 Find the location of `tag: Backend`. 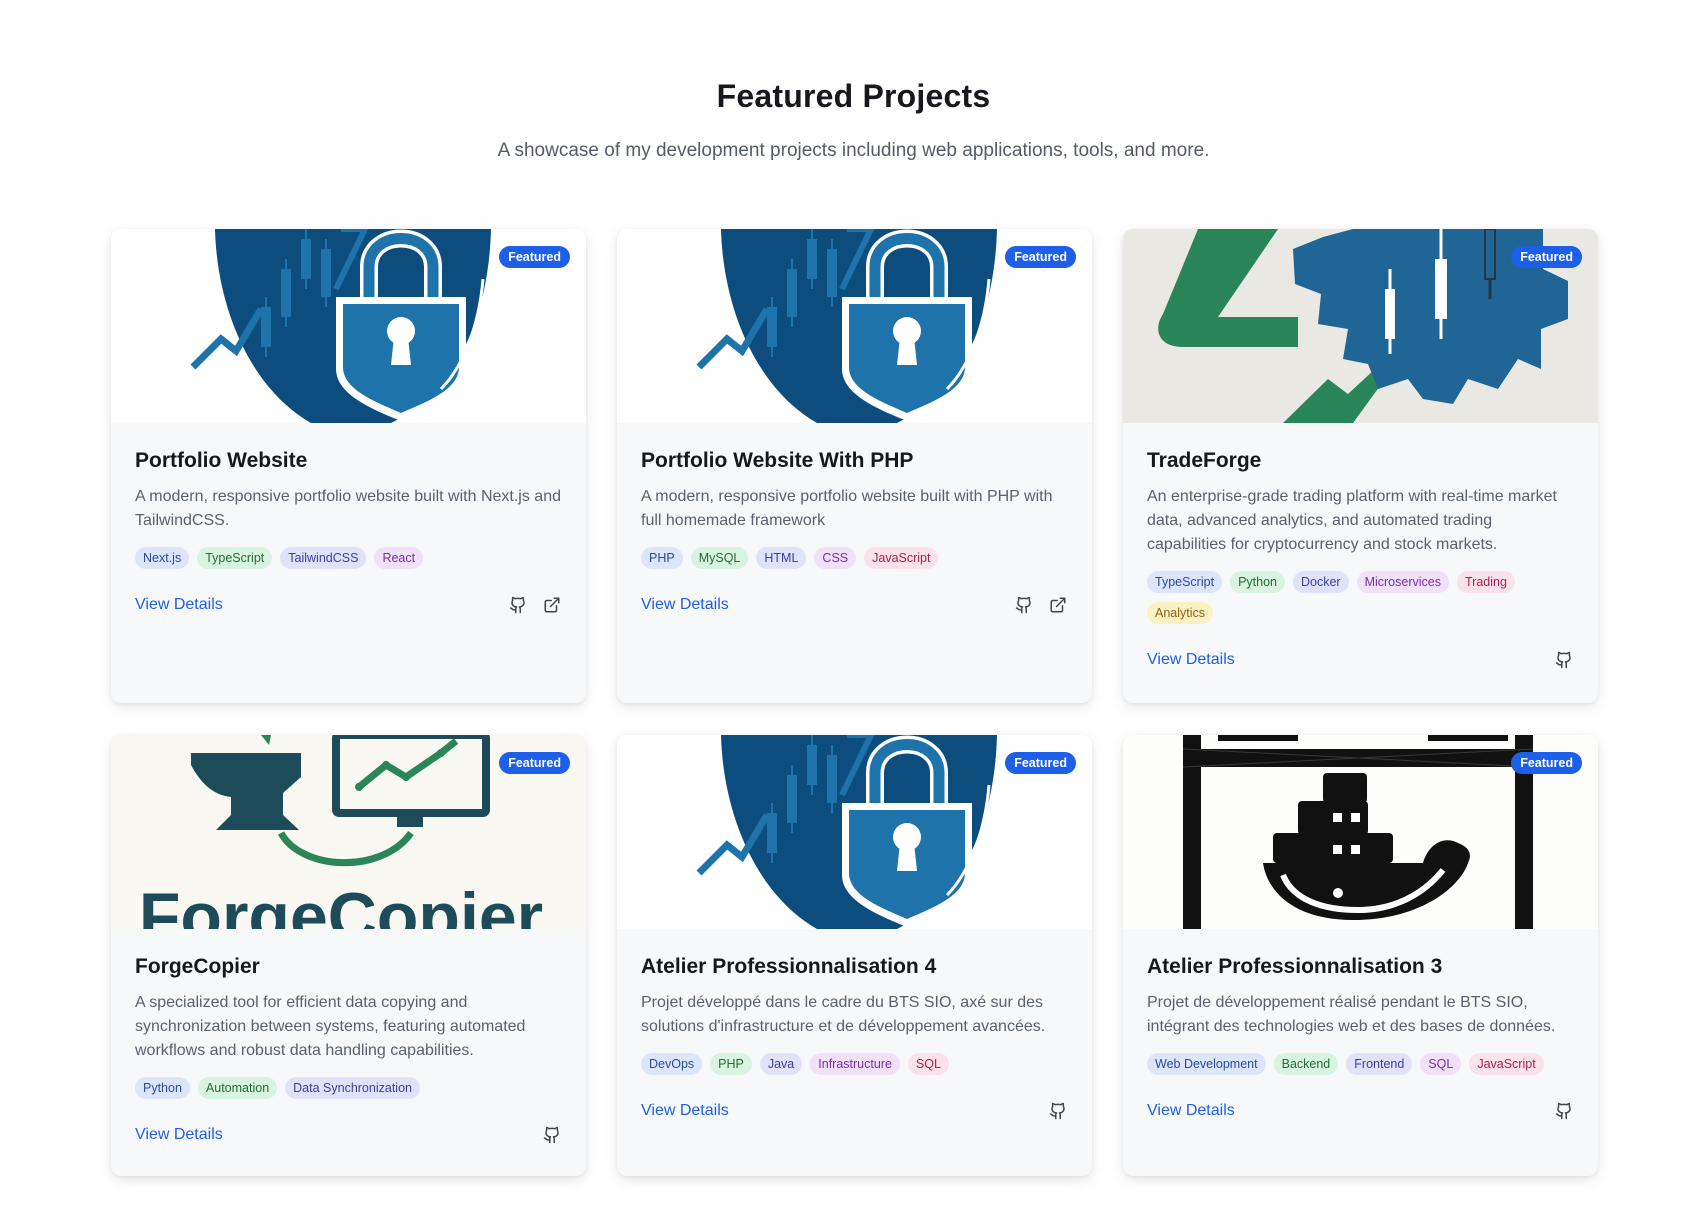

tag: Backend is located at coordinates (1306, 1064).